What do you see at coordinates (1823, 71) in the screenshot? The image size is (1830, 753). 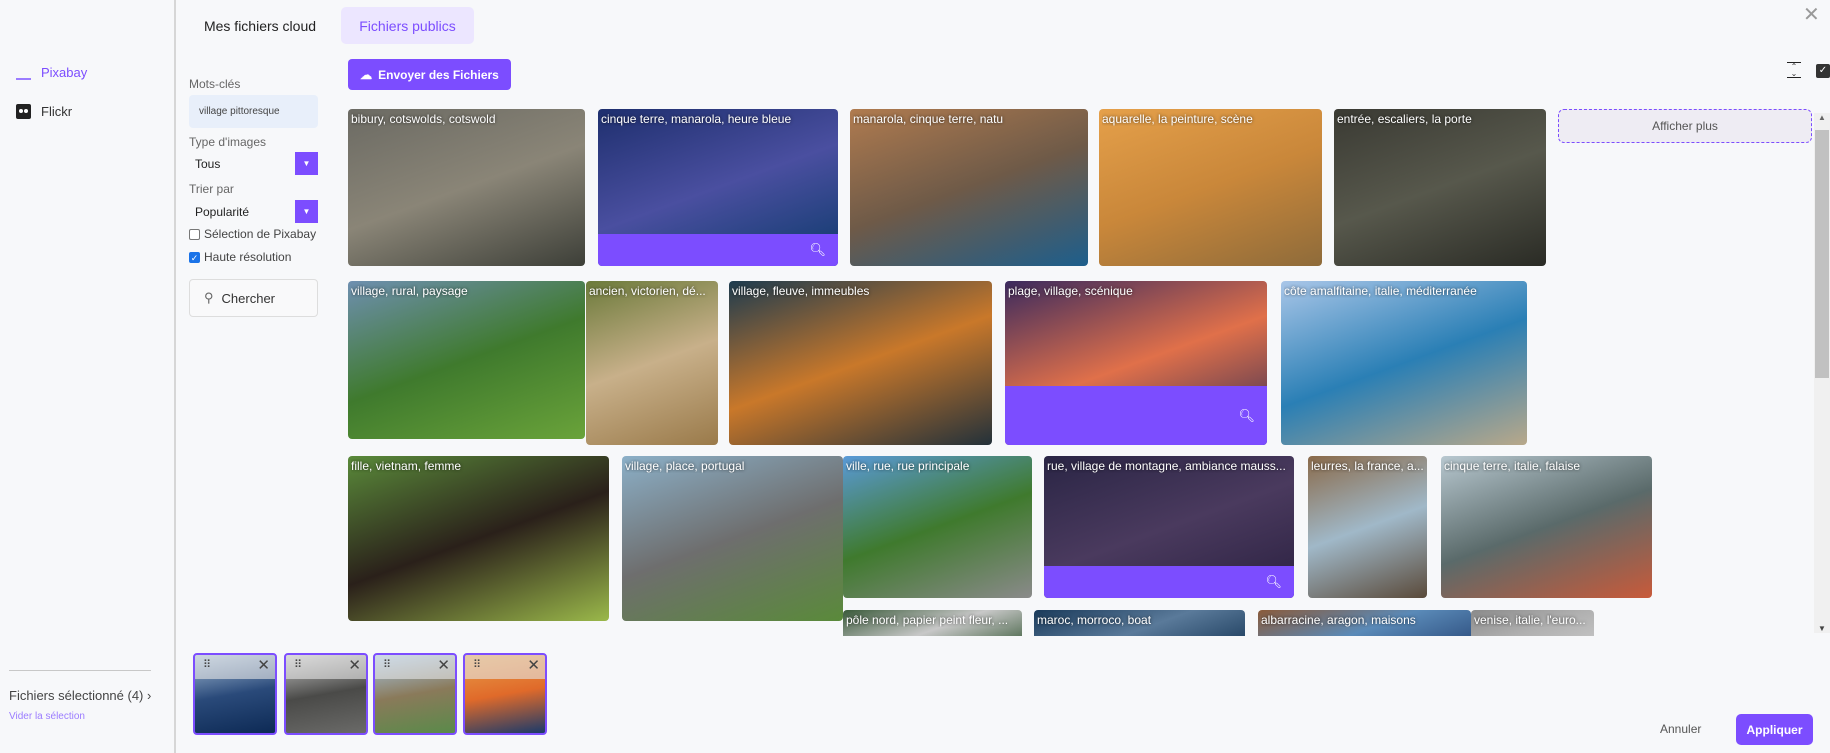 I see `select-all-checkbox: ✓` at bounding box center [1823, 71].